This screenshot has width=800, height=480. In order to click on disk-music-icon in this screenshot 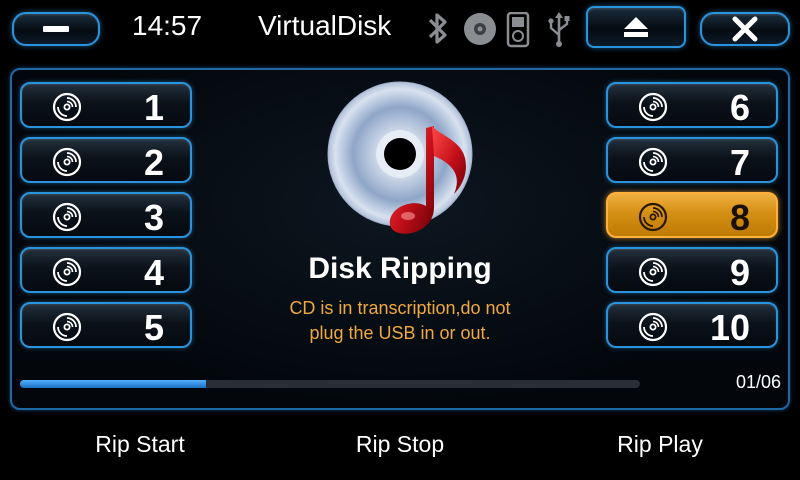, I will do `click(400, 157)`.